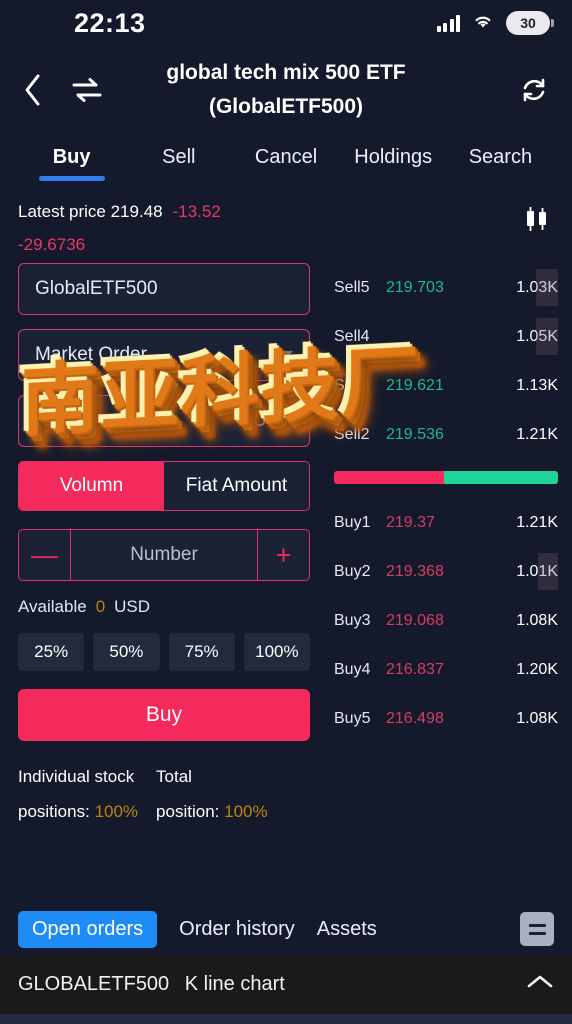 Image resolution: width=572 pixels, height=1024 pixels. Describe the element at coordinates (116, 811) in the screenshot. I see `individual-position-value: 100%` at that location.